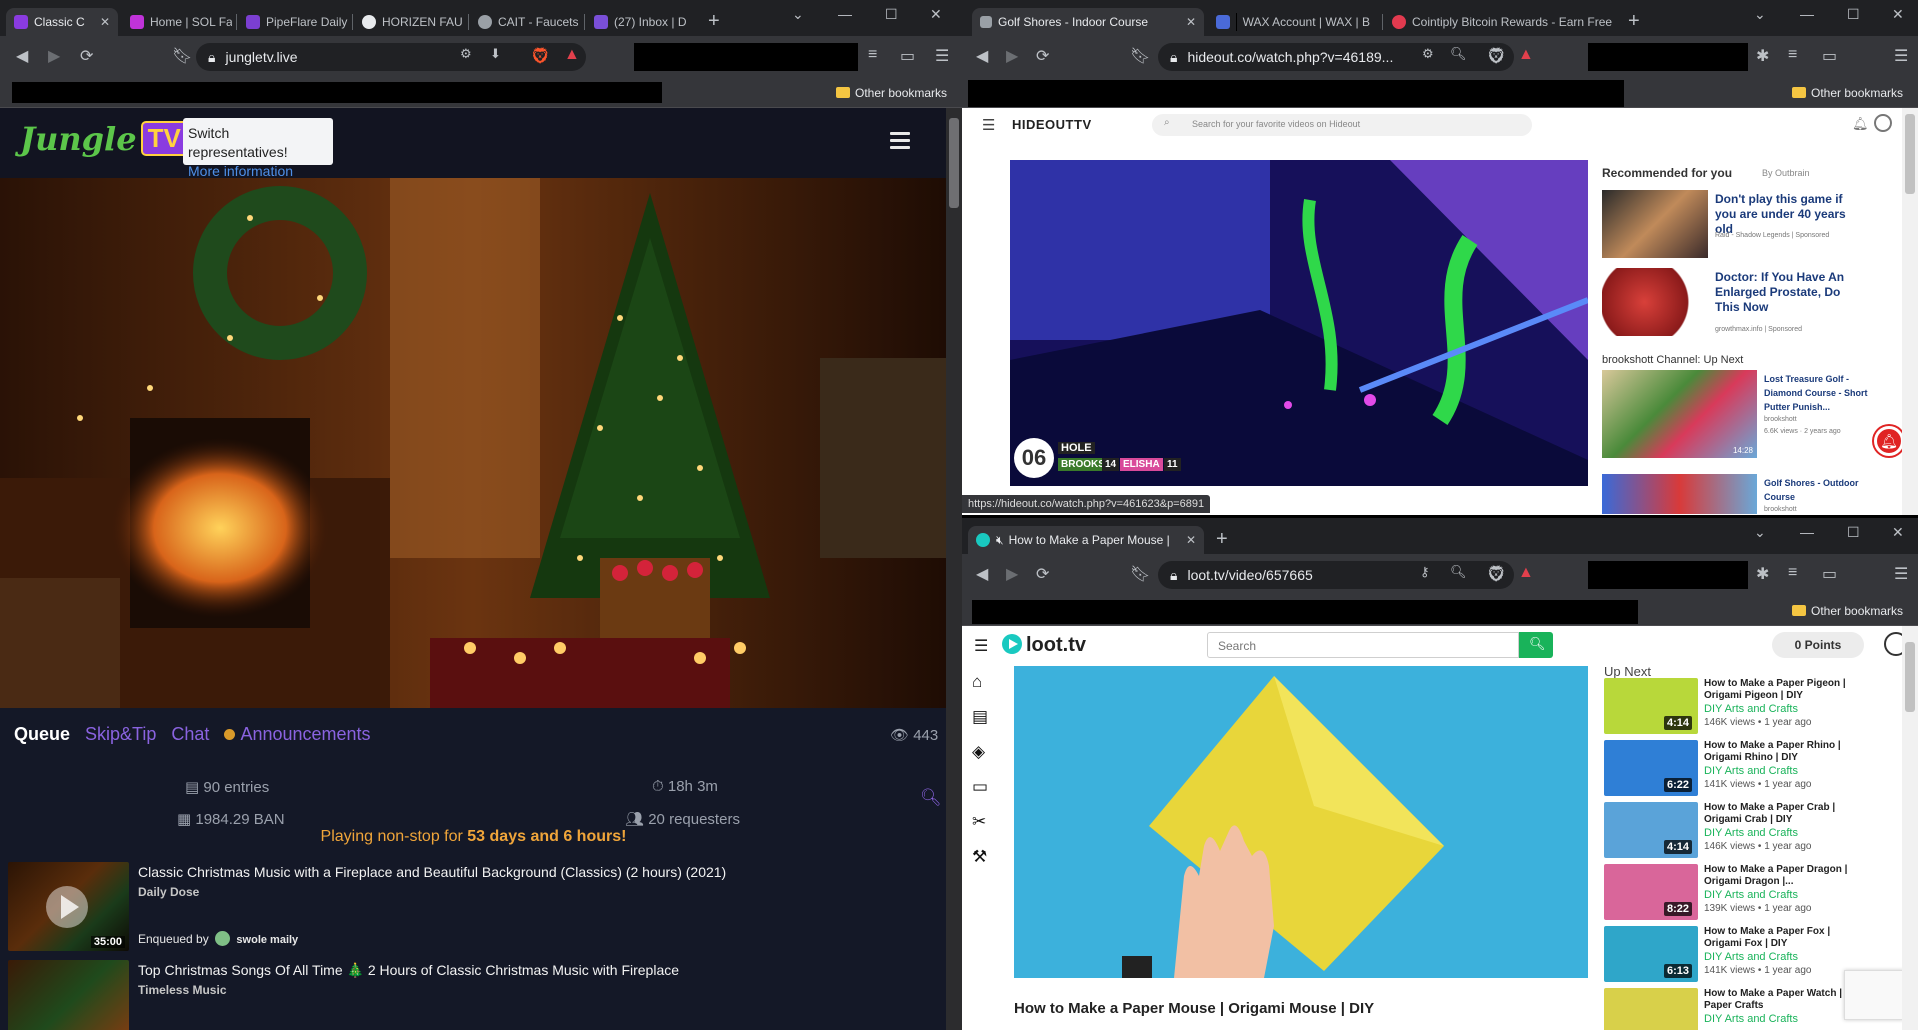 This screenshot has width=1918, height=1030. What do you see at coordinates (62, 22) in the screenshot?
I see `tab-jungletv: Classic C ✕` at bounding box center [62, 22].